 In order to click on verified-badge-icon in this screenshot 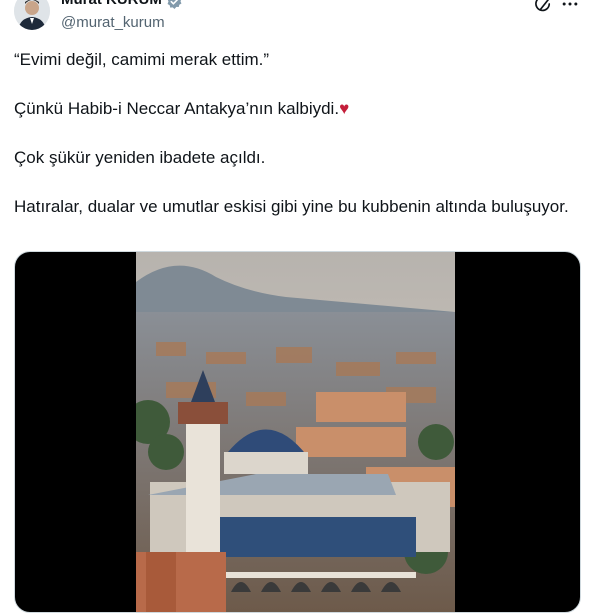, I will do `click(174, 5)`.